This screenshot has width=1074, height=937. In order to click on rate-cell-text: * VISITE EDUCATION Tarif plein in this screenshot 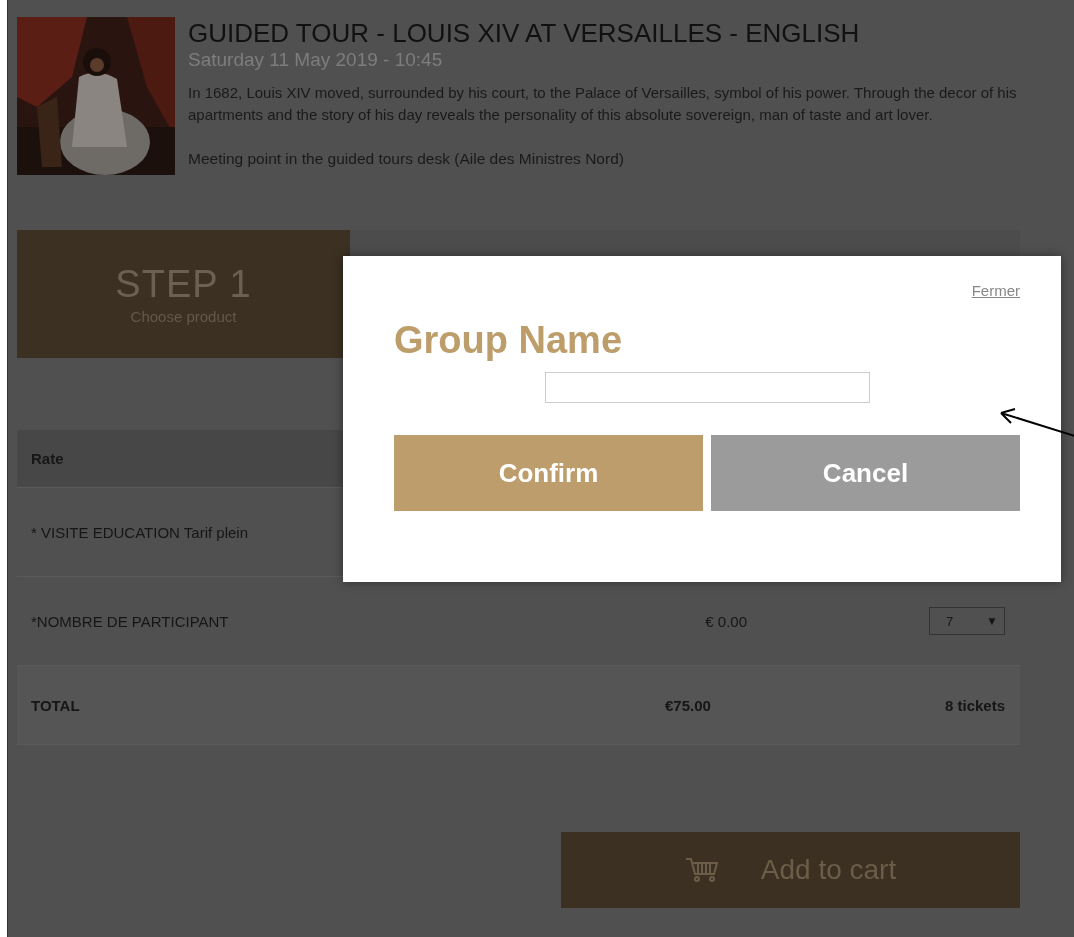, I will do `click(140, 532)`.